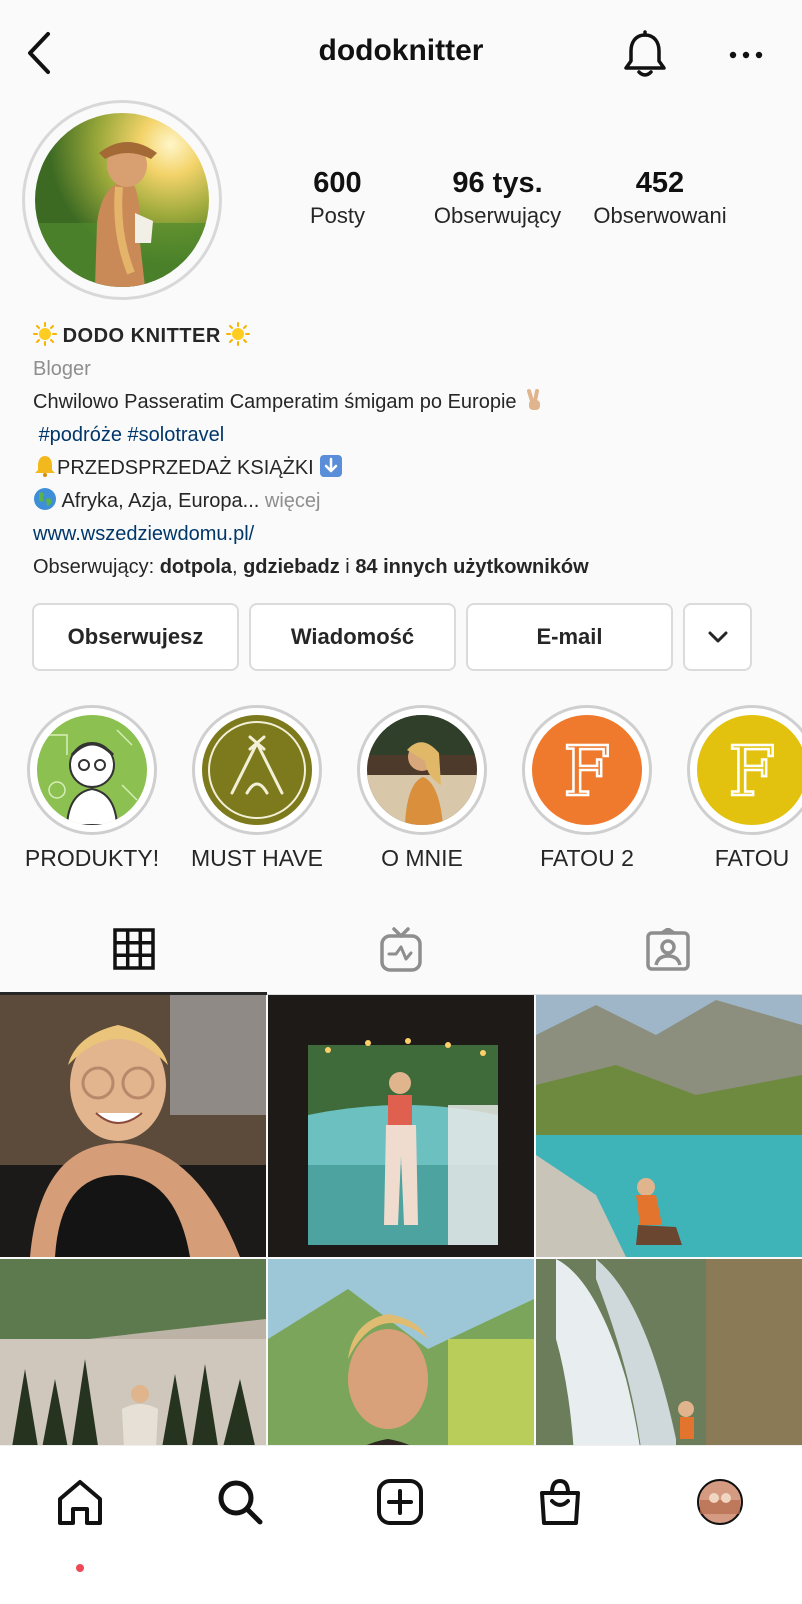 This screenshot has width=802, height=1604. Describe the element at coordinates (403, 336) in the screenshot. I see `bio-name-line: DODO KNITTER` at that location.